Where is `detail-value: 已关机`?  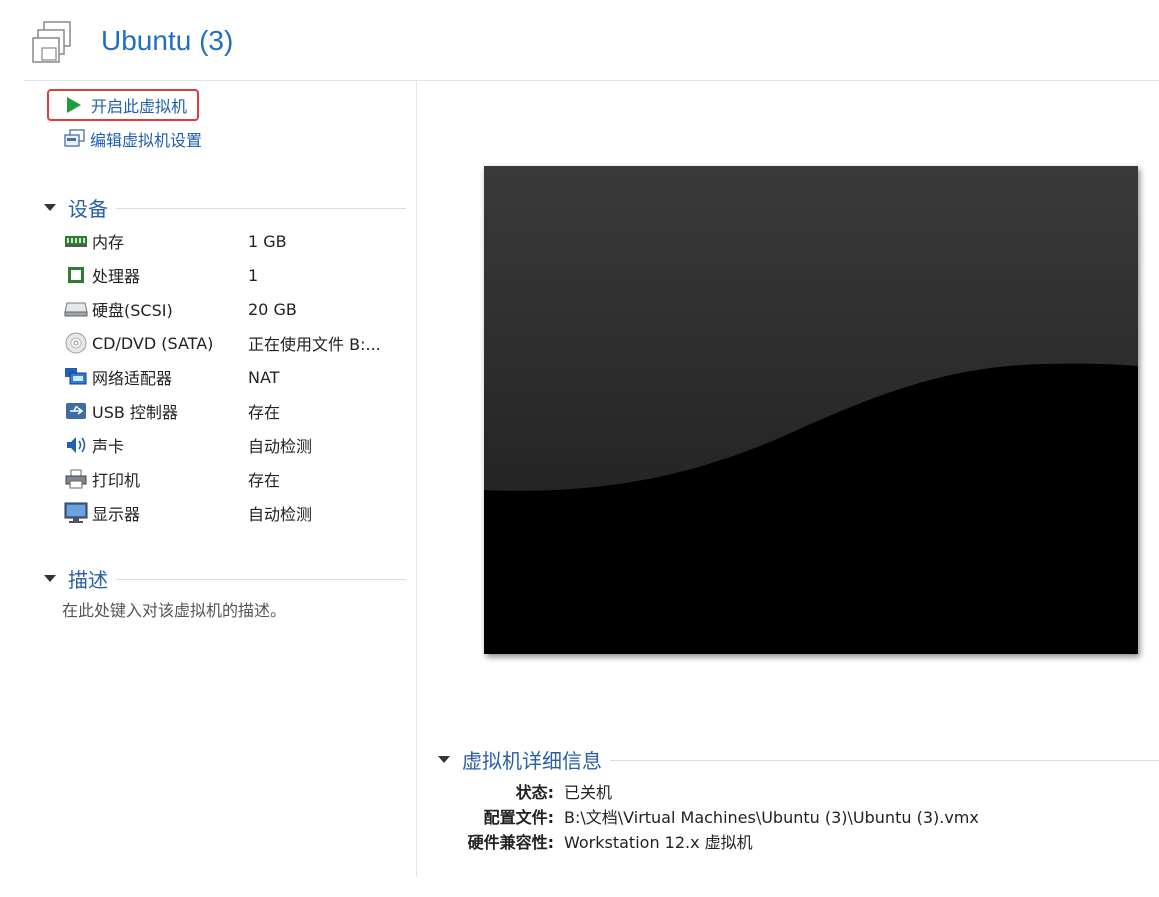 detail-value: 已关机 is located at coordinates (588, 792).